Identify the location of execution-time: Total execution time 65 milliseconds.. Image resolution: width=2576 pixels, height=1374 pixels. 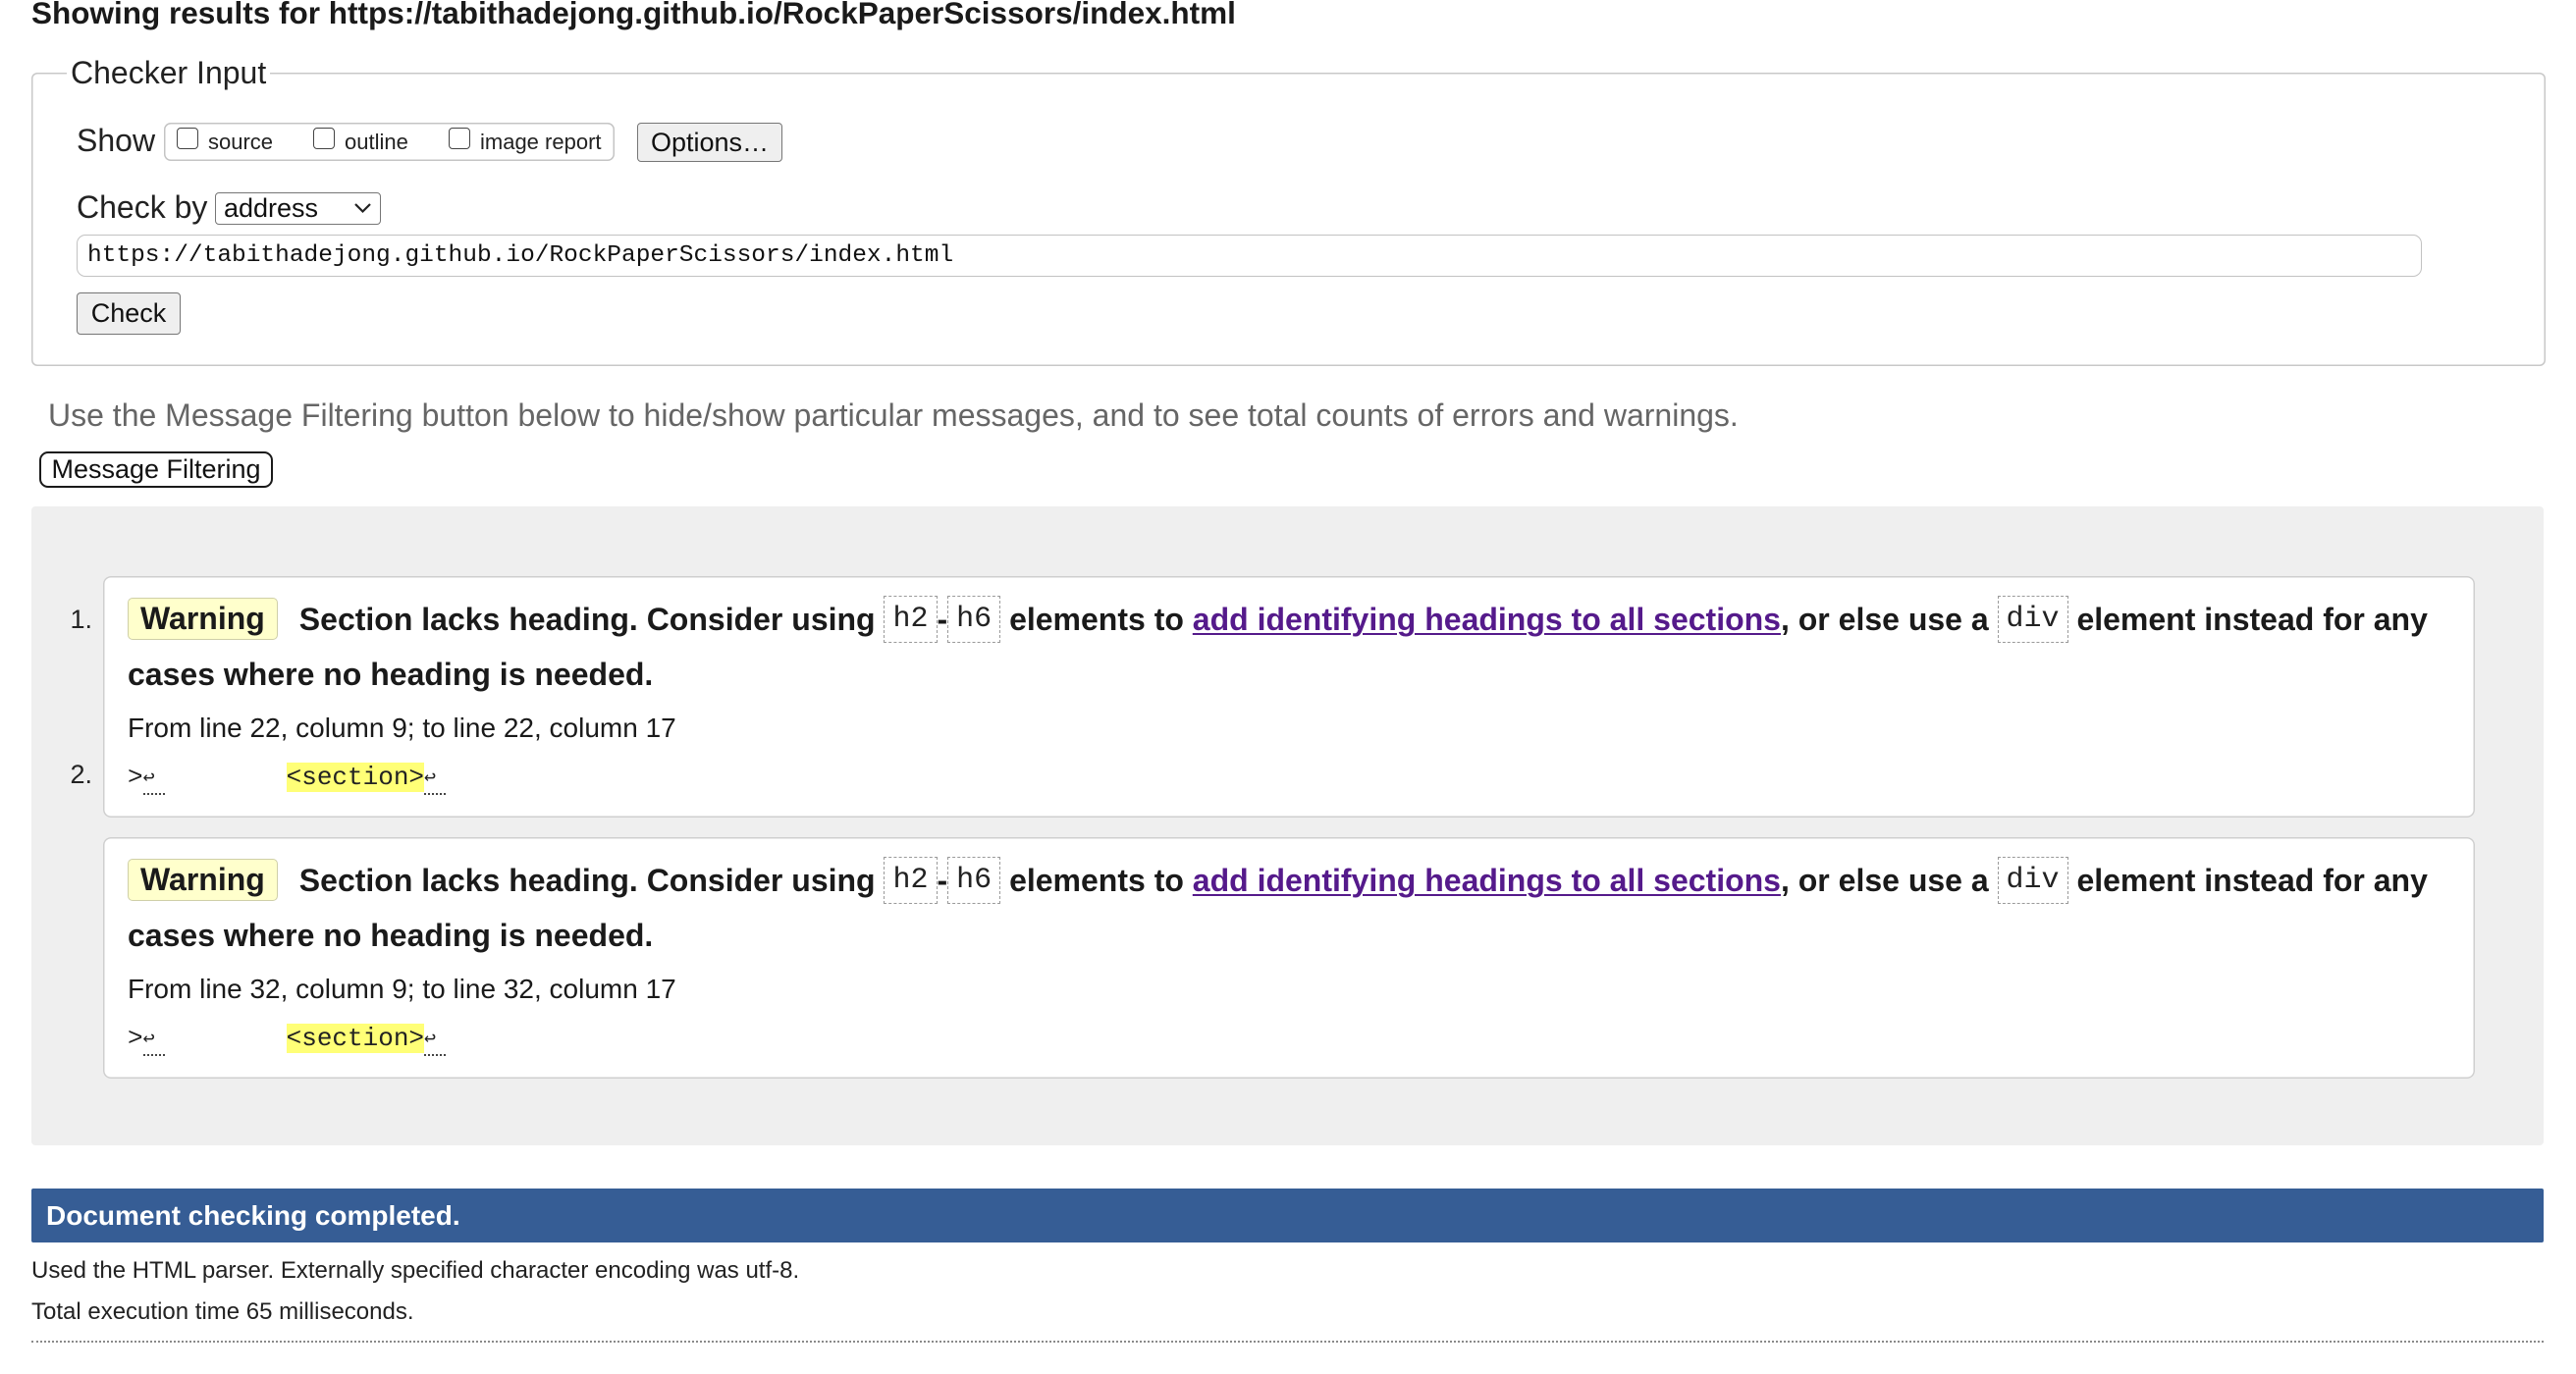
(222, 1312).